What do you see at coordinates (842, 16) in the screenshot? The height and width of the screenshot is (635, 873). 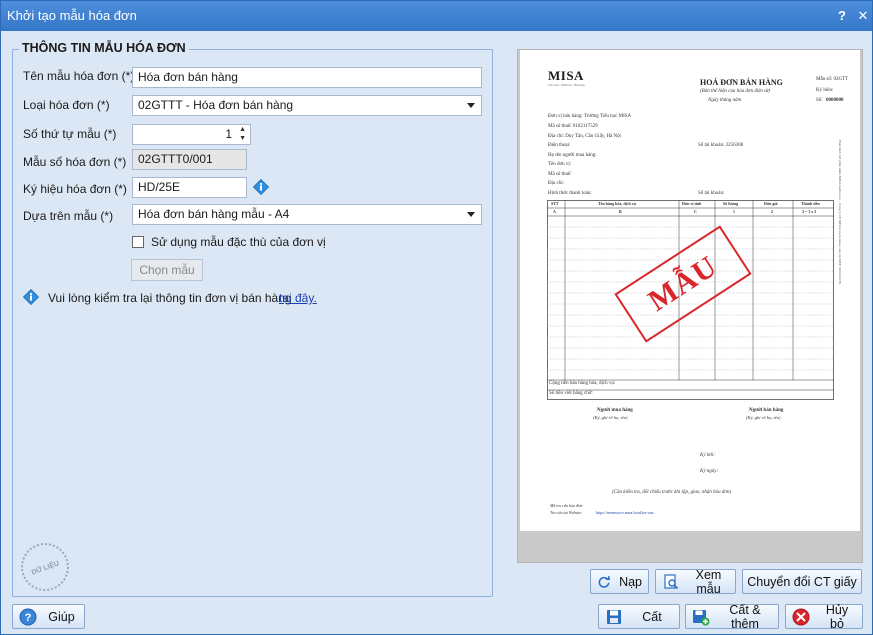 I see `help-title-button: ?` at bounding box center [842, 16].